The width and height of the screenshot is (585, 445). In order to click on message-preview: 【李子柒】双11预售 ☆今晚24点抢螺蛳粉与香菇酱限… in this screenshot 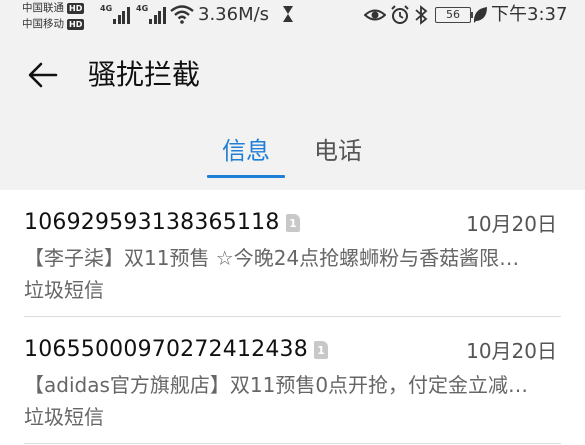, I will do `click(272, 258)`.